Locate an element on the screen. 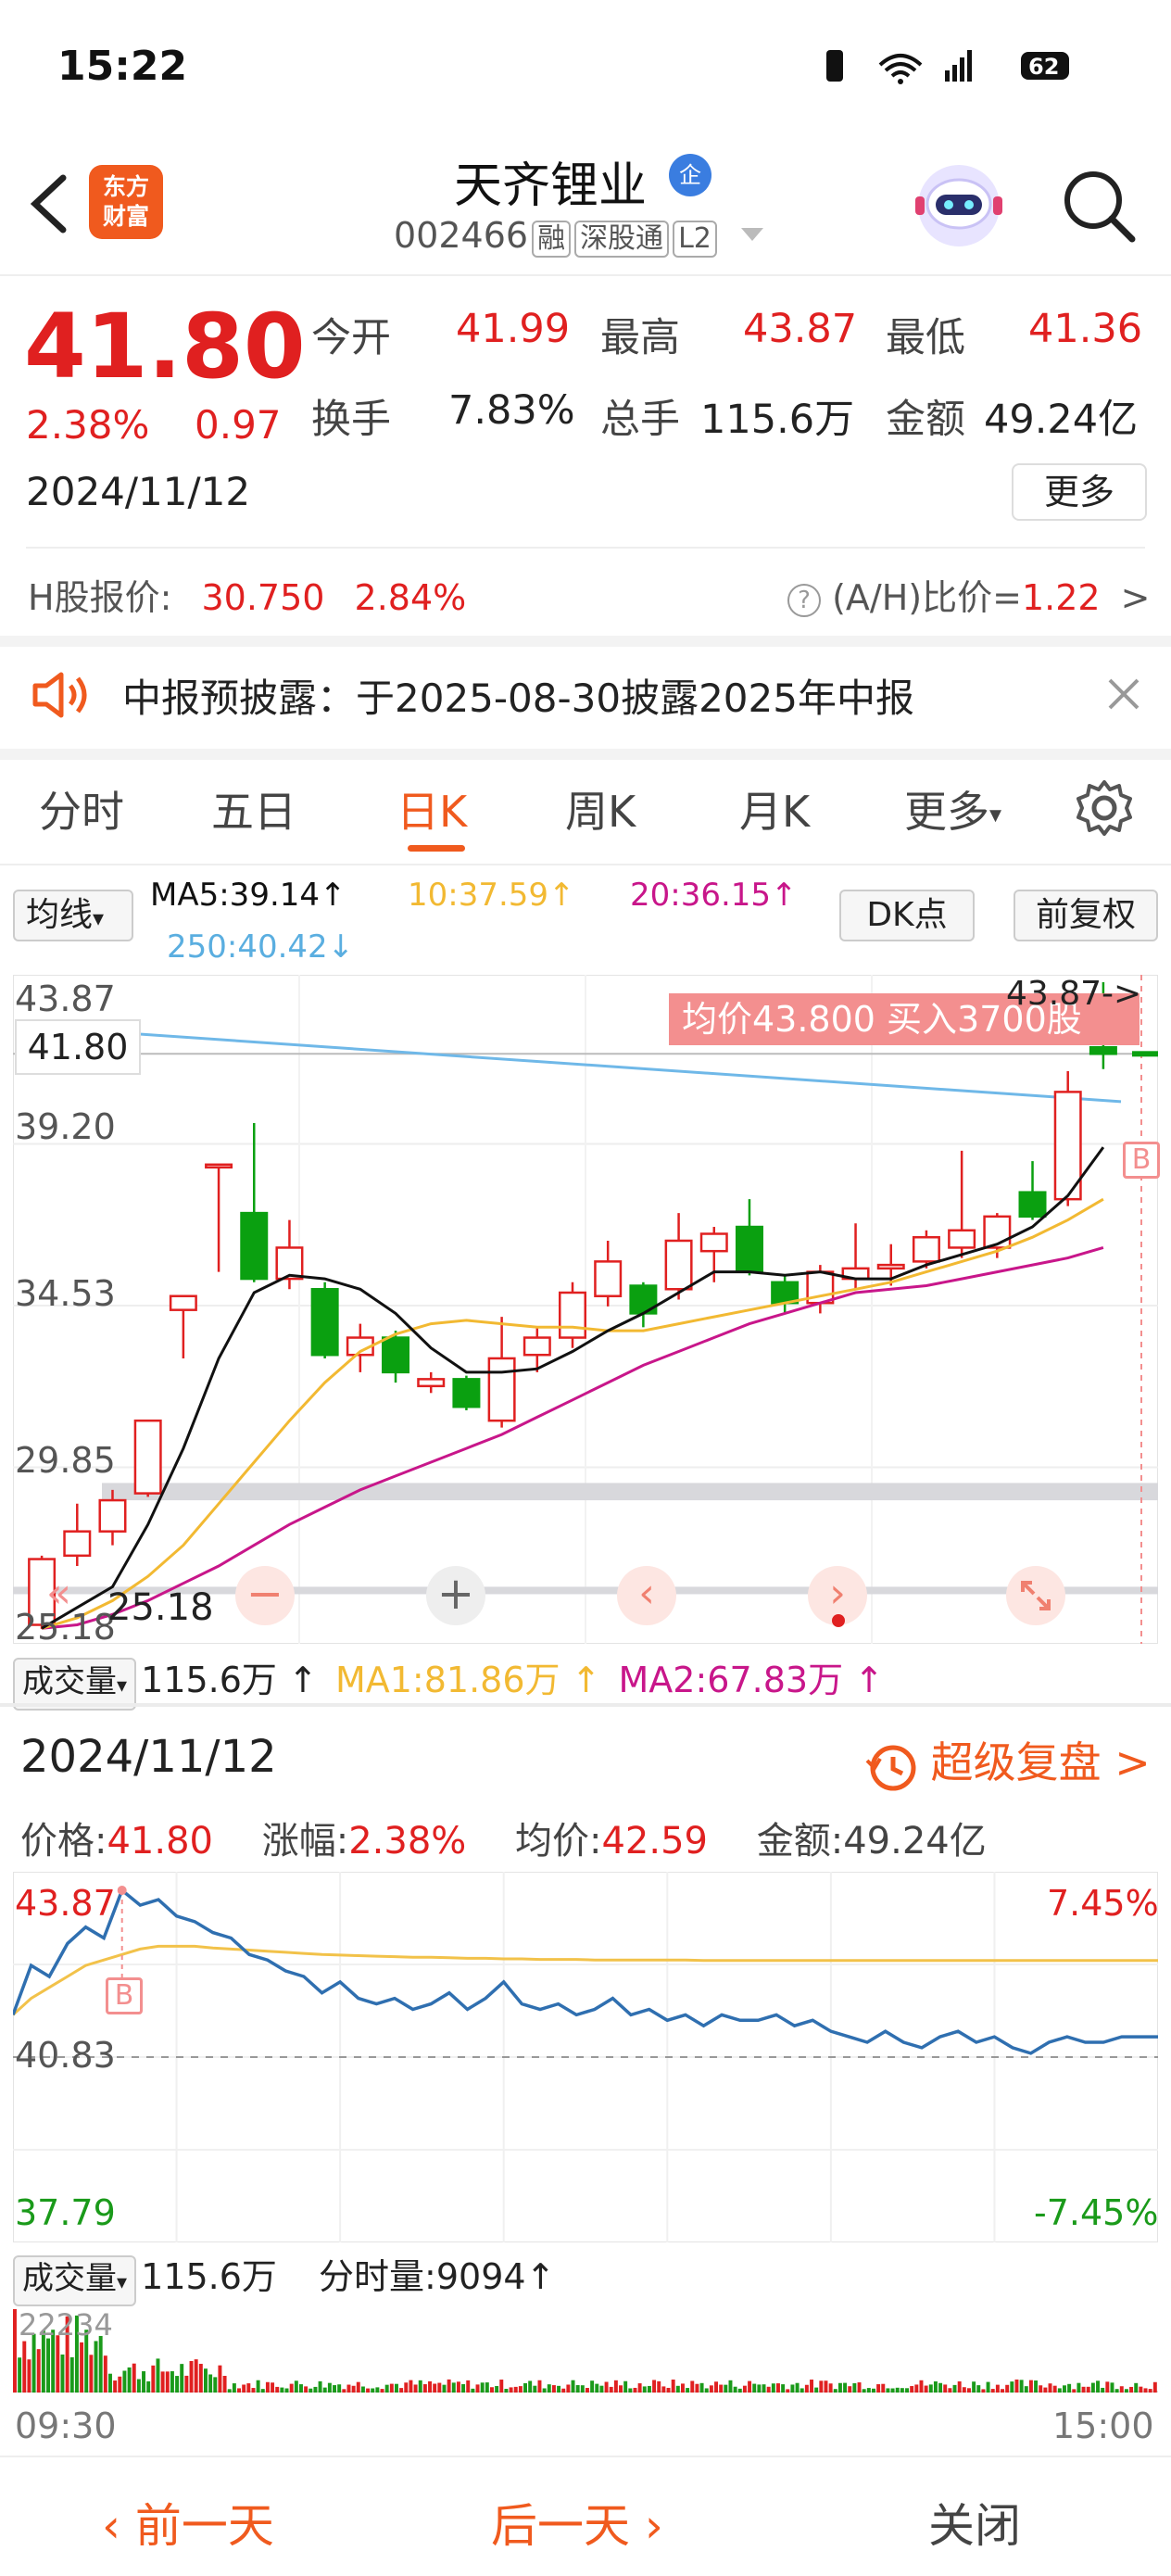  volume-label: 总手 is located at coordinates (640, 420).